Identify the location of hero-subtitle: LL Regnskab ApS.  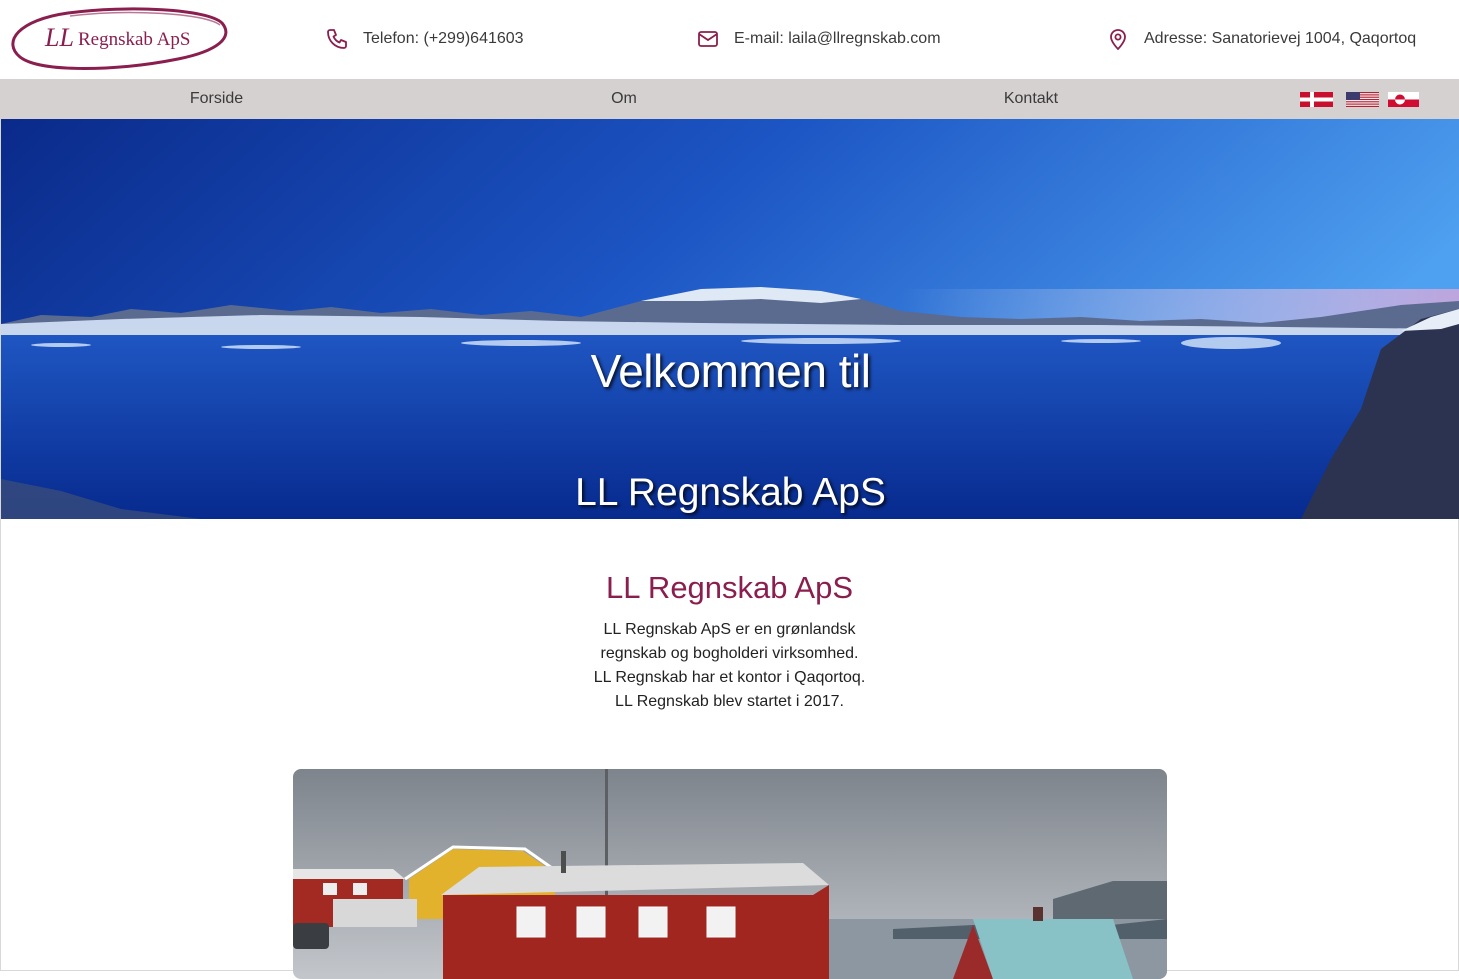
(730, 492).